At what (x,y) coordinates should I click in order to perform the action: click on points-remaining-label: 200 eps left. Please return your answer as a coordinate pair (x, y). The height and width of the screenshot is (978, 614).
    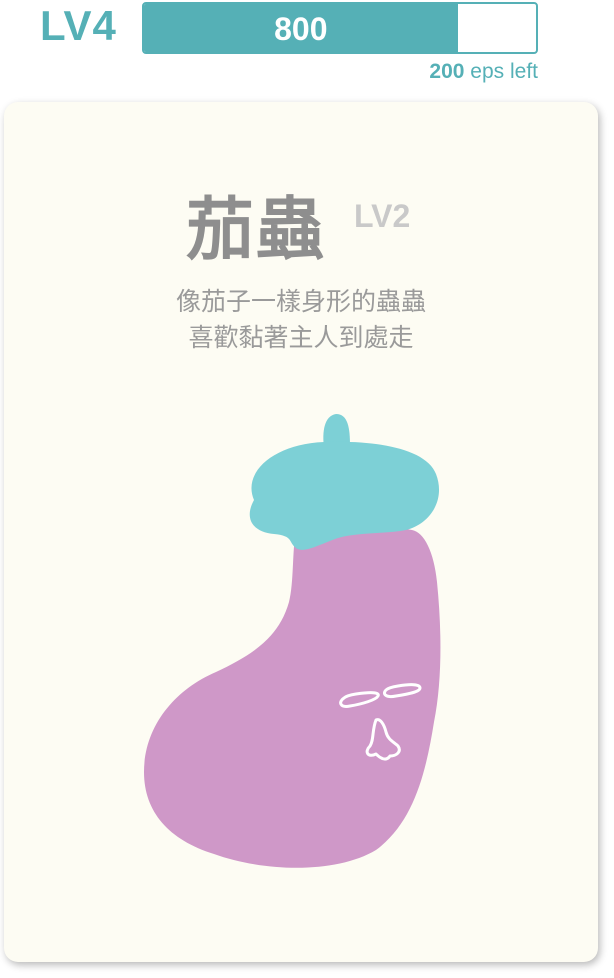
    Looking at the image, I should click on (483, 72).